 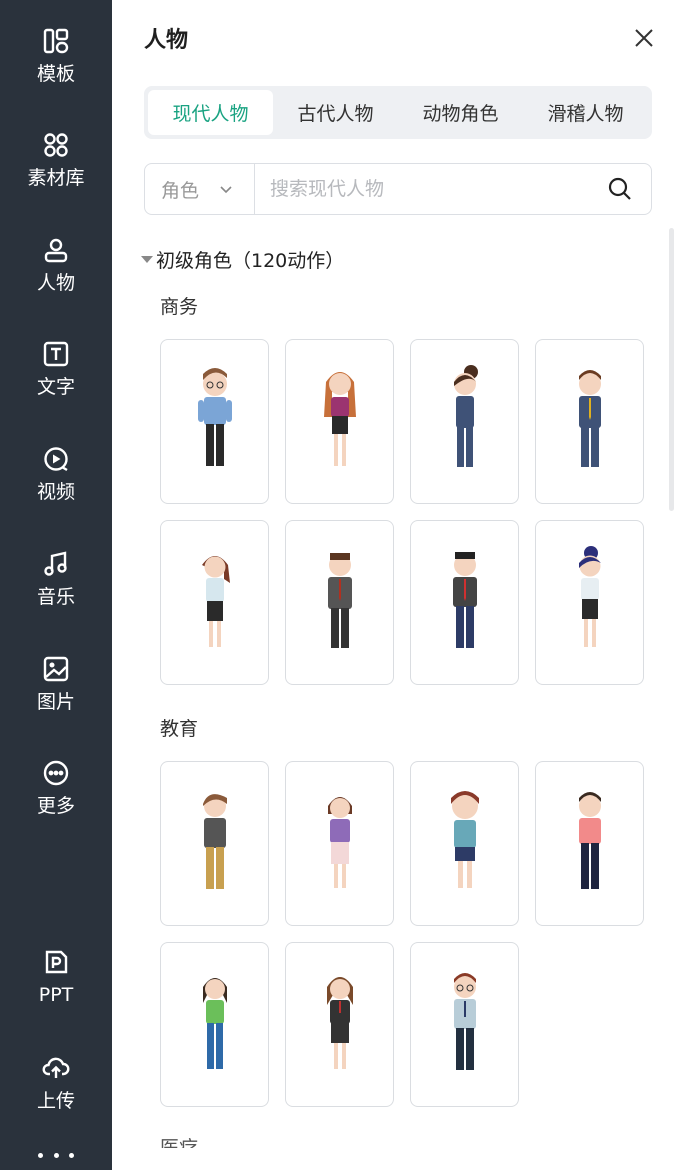 What do you see at coordinates (179, 307) in the screenshot?
I see `section-label-business: 商务` at bounding box center [179, 307].